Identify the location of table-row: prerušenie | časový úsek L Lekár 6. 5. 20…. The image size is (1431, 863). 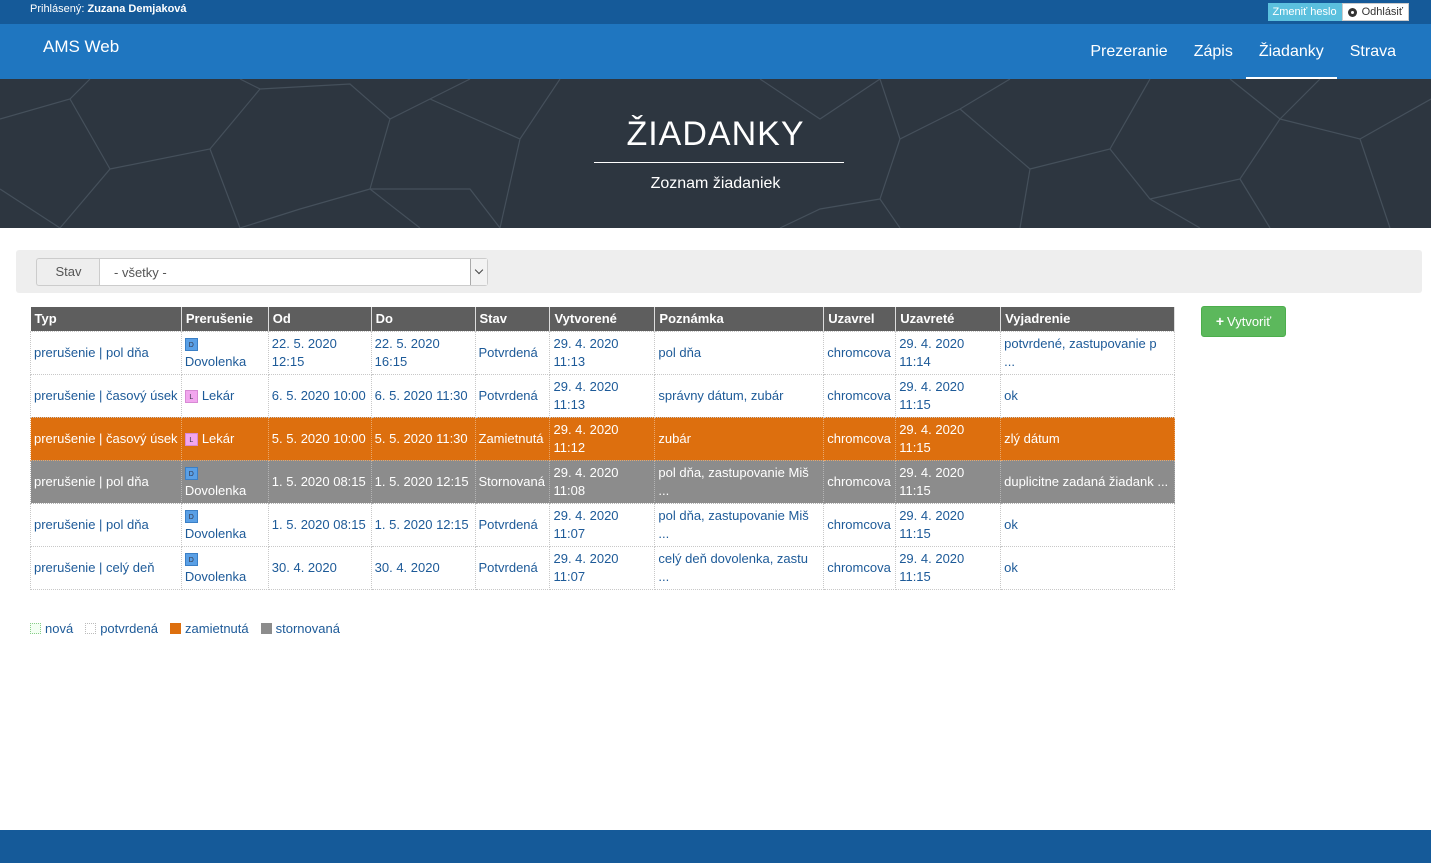
(602, 395).